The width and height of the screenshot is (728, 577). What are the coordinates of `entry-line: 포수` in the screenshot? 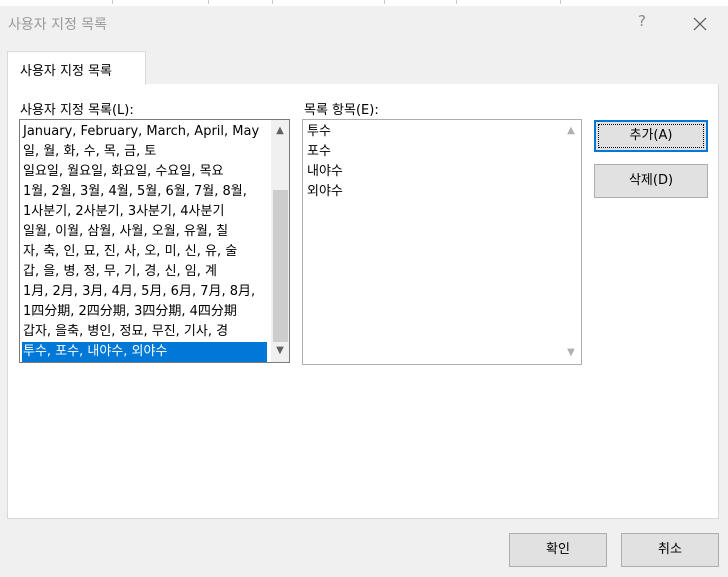 It's located at (319, 151).